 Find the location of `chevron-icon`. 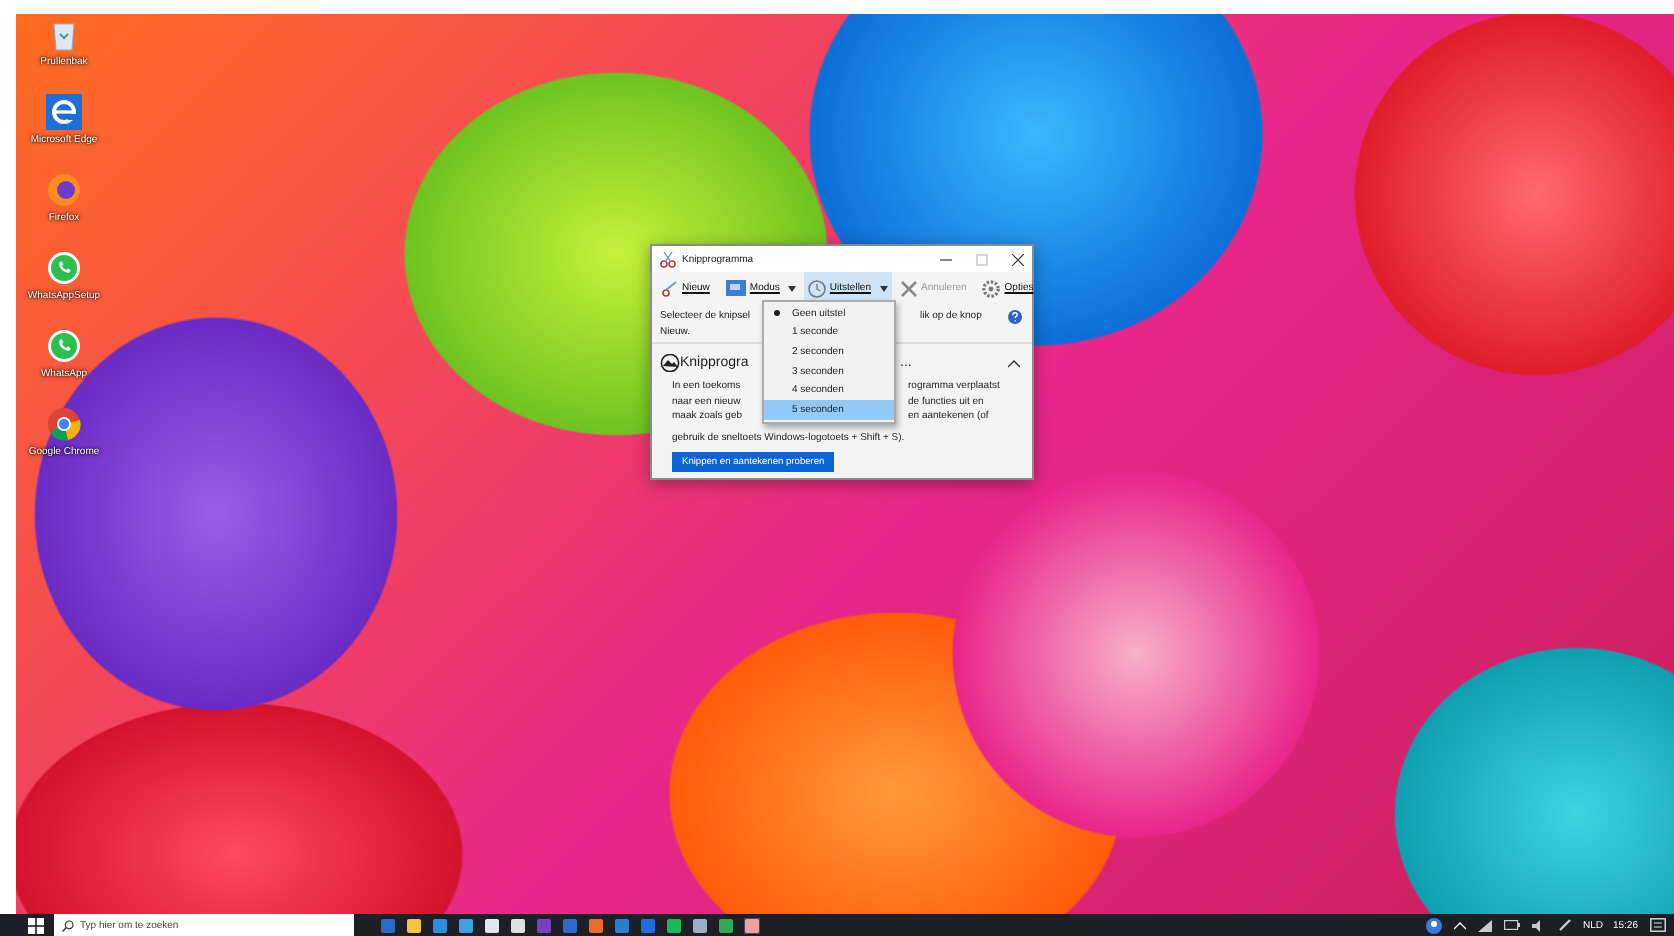

chevron-icon is located at coordinates (1014, 363).